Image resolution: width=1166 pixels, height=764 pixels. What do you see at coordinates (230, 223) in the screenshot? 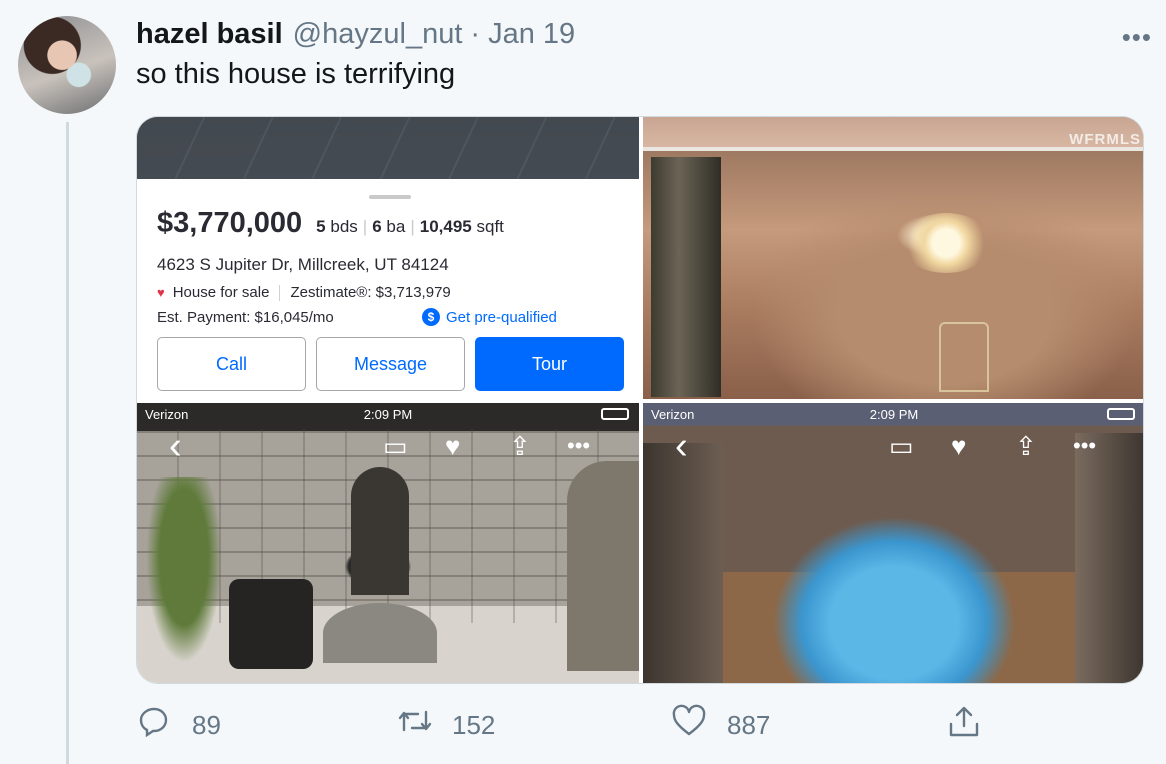
I see `listing-price: $3,770,000` at bounding box center [230, 223].